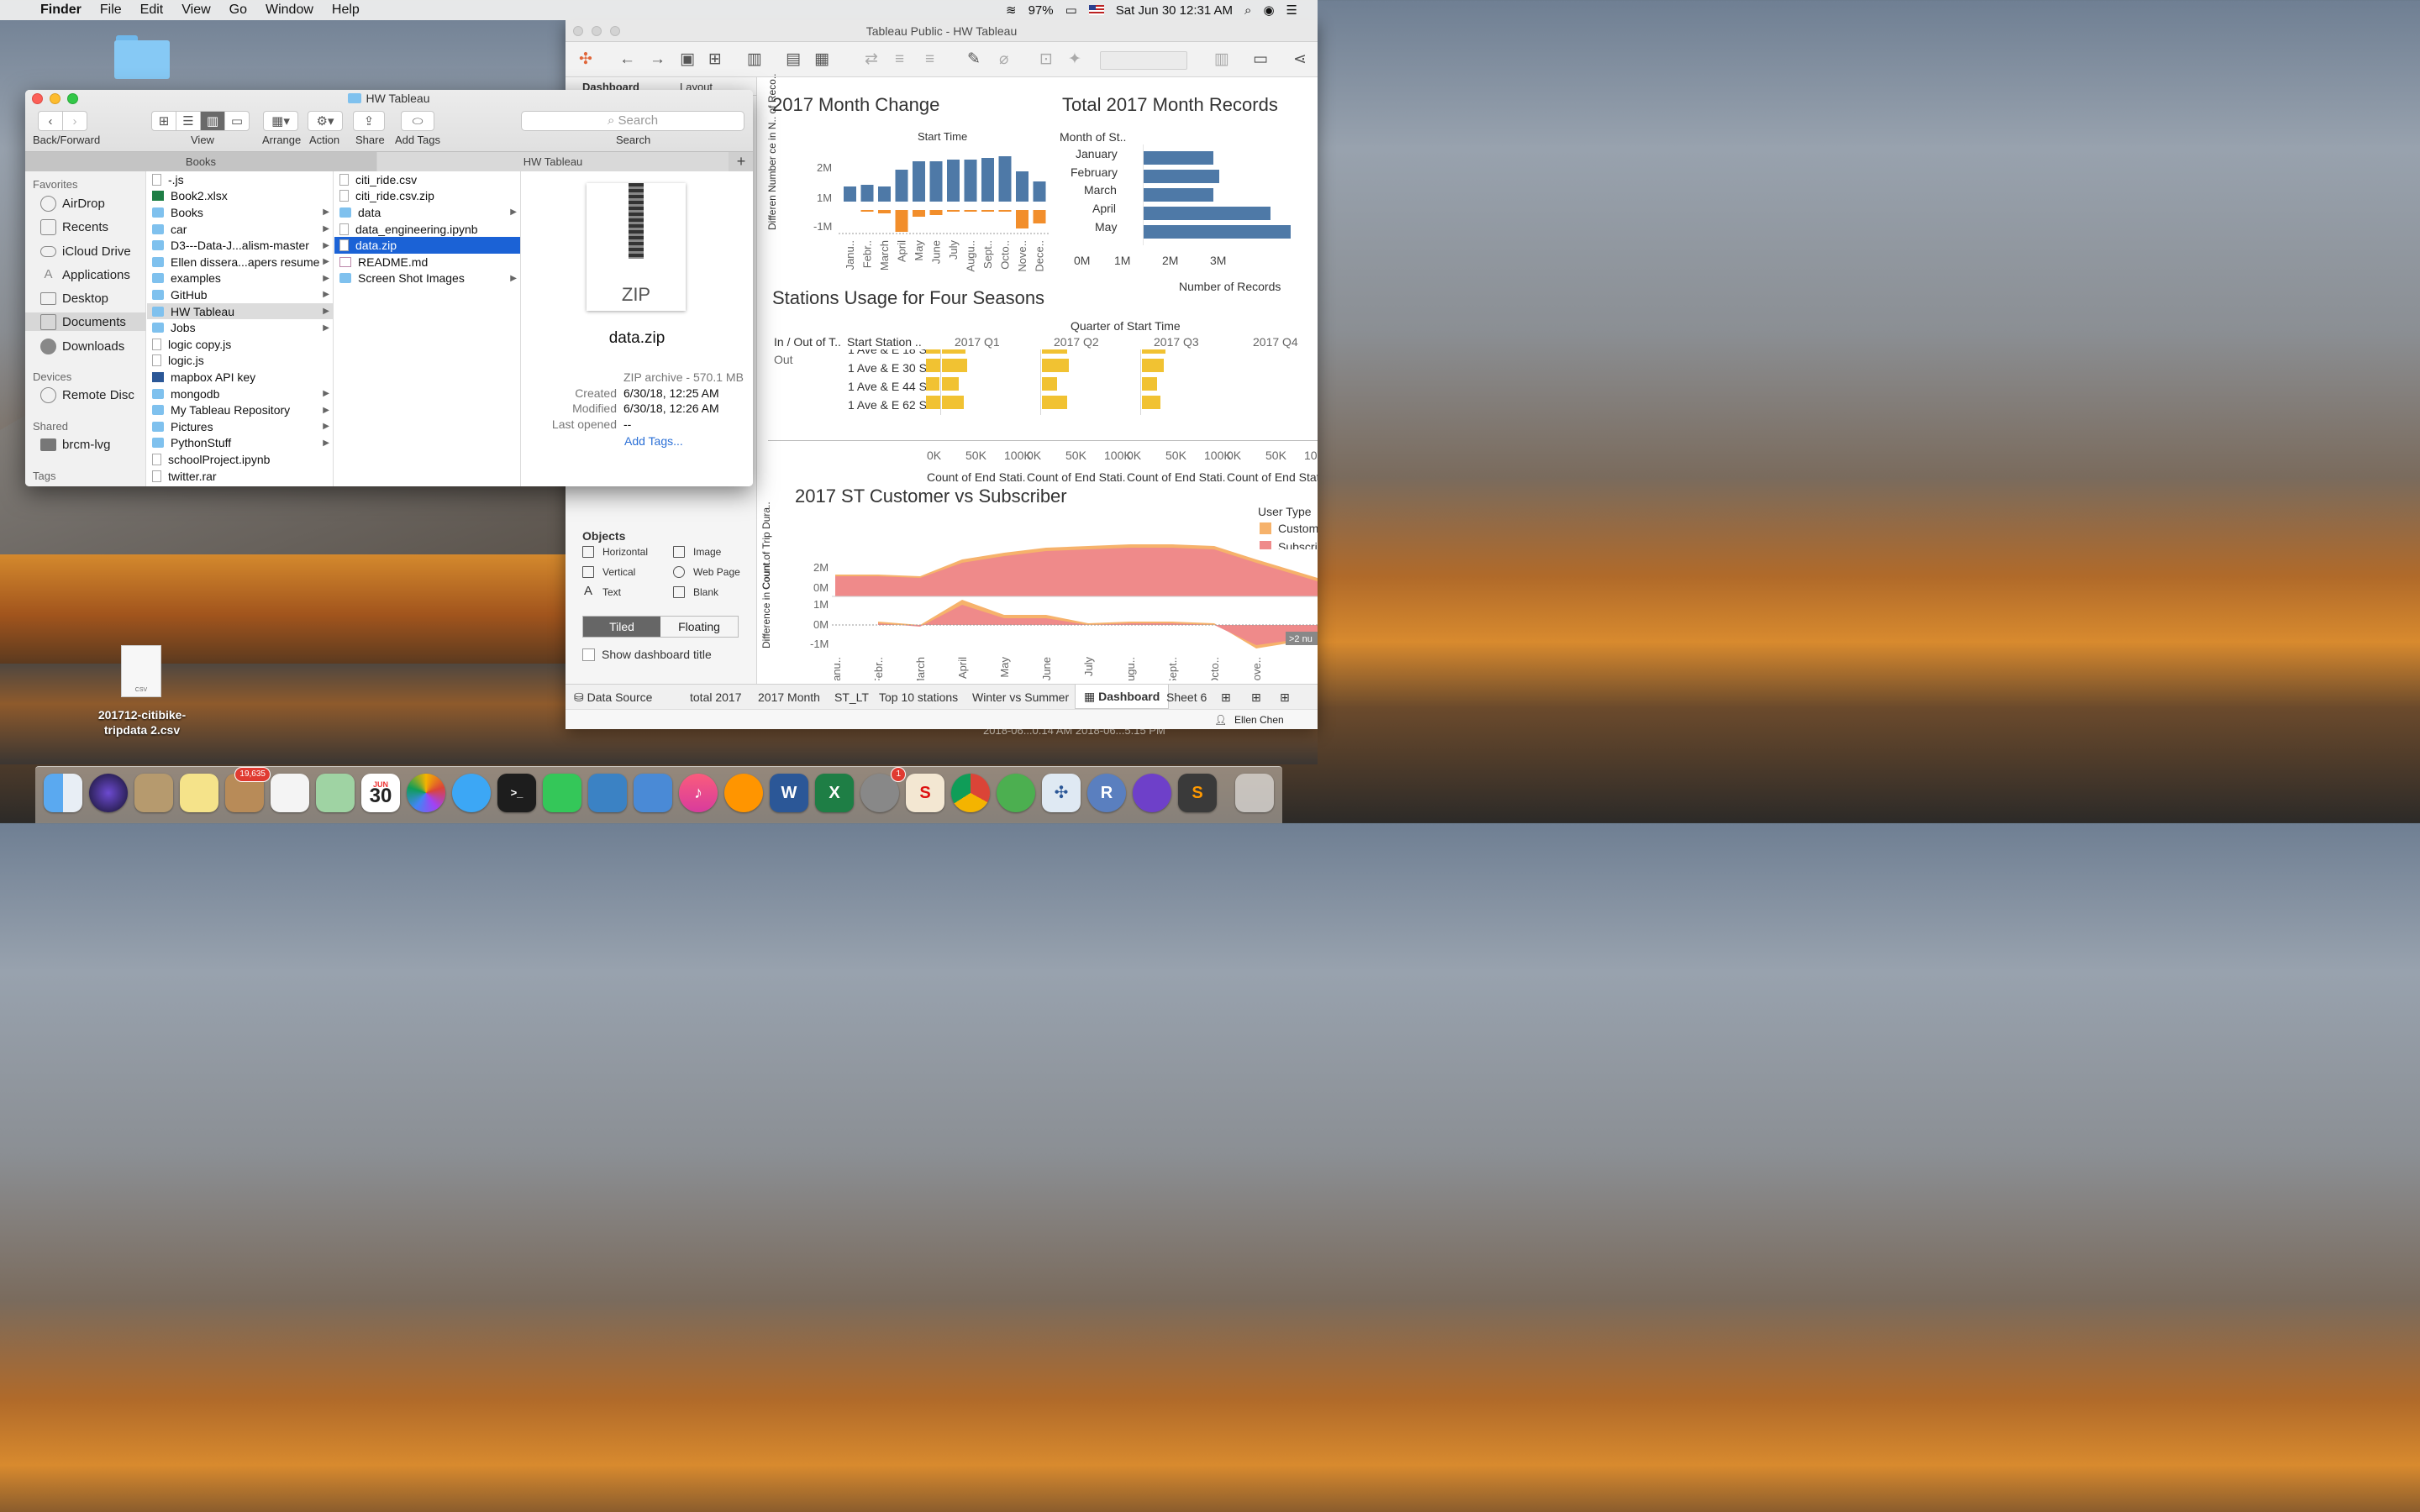  What do you see at coordinates (240, 196) in the screenshot?
I see `file-row: Book2.xlsx` at bounding box center [240, 196].